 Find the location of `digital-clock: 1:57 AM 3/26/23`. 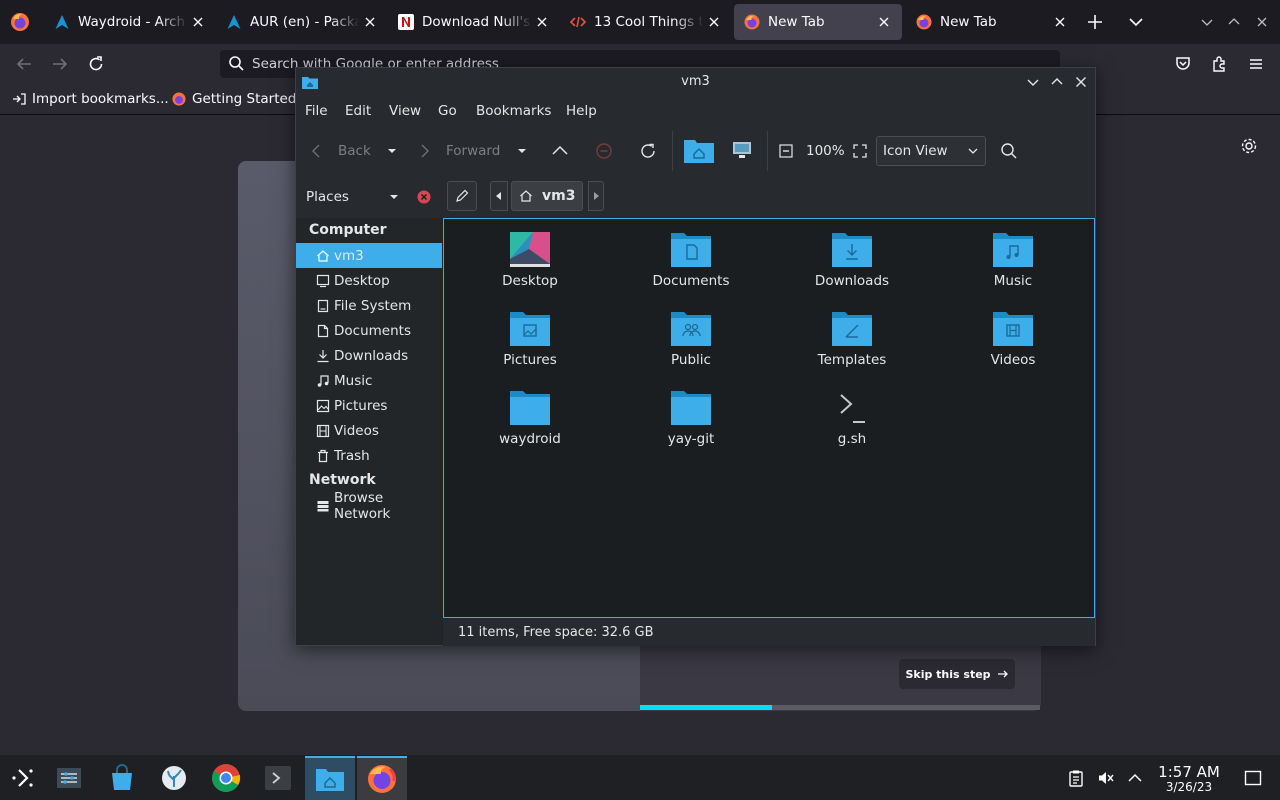

digital-clock: 1:57 AM 3/26/23 is located at coordinates (1189, 779).